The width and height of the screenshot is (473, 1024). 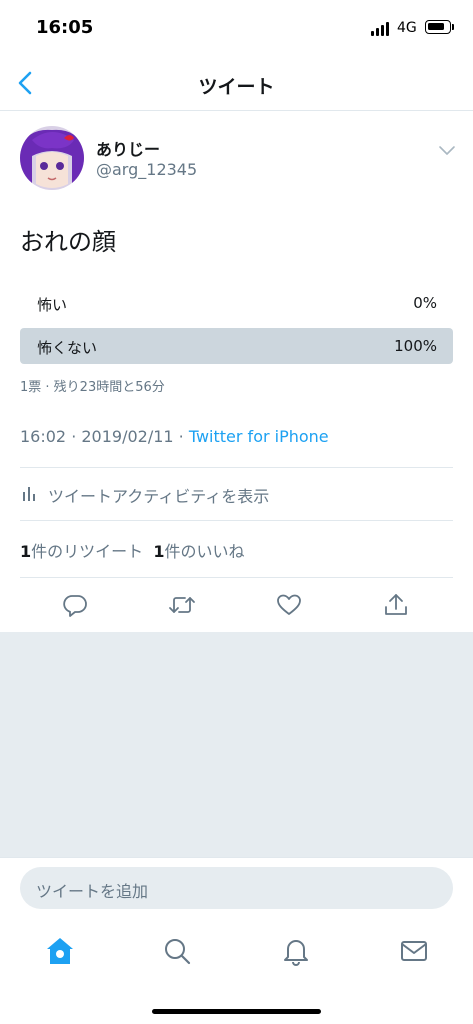 I want to click on display-name: ありじー, so click(x=128, y=148).